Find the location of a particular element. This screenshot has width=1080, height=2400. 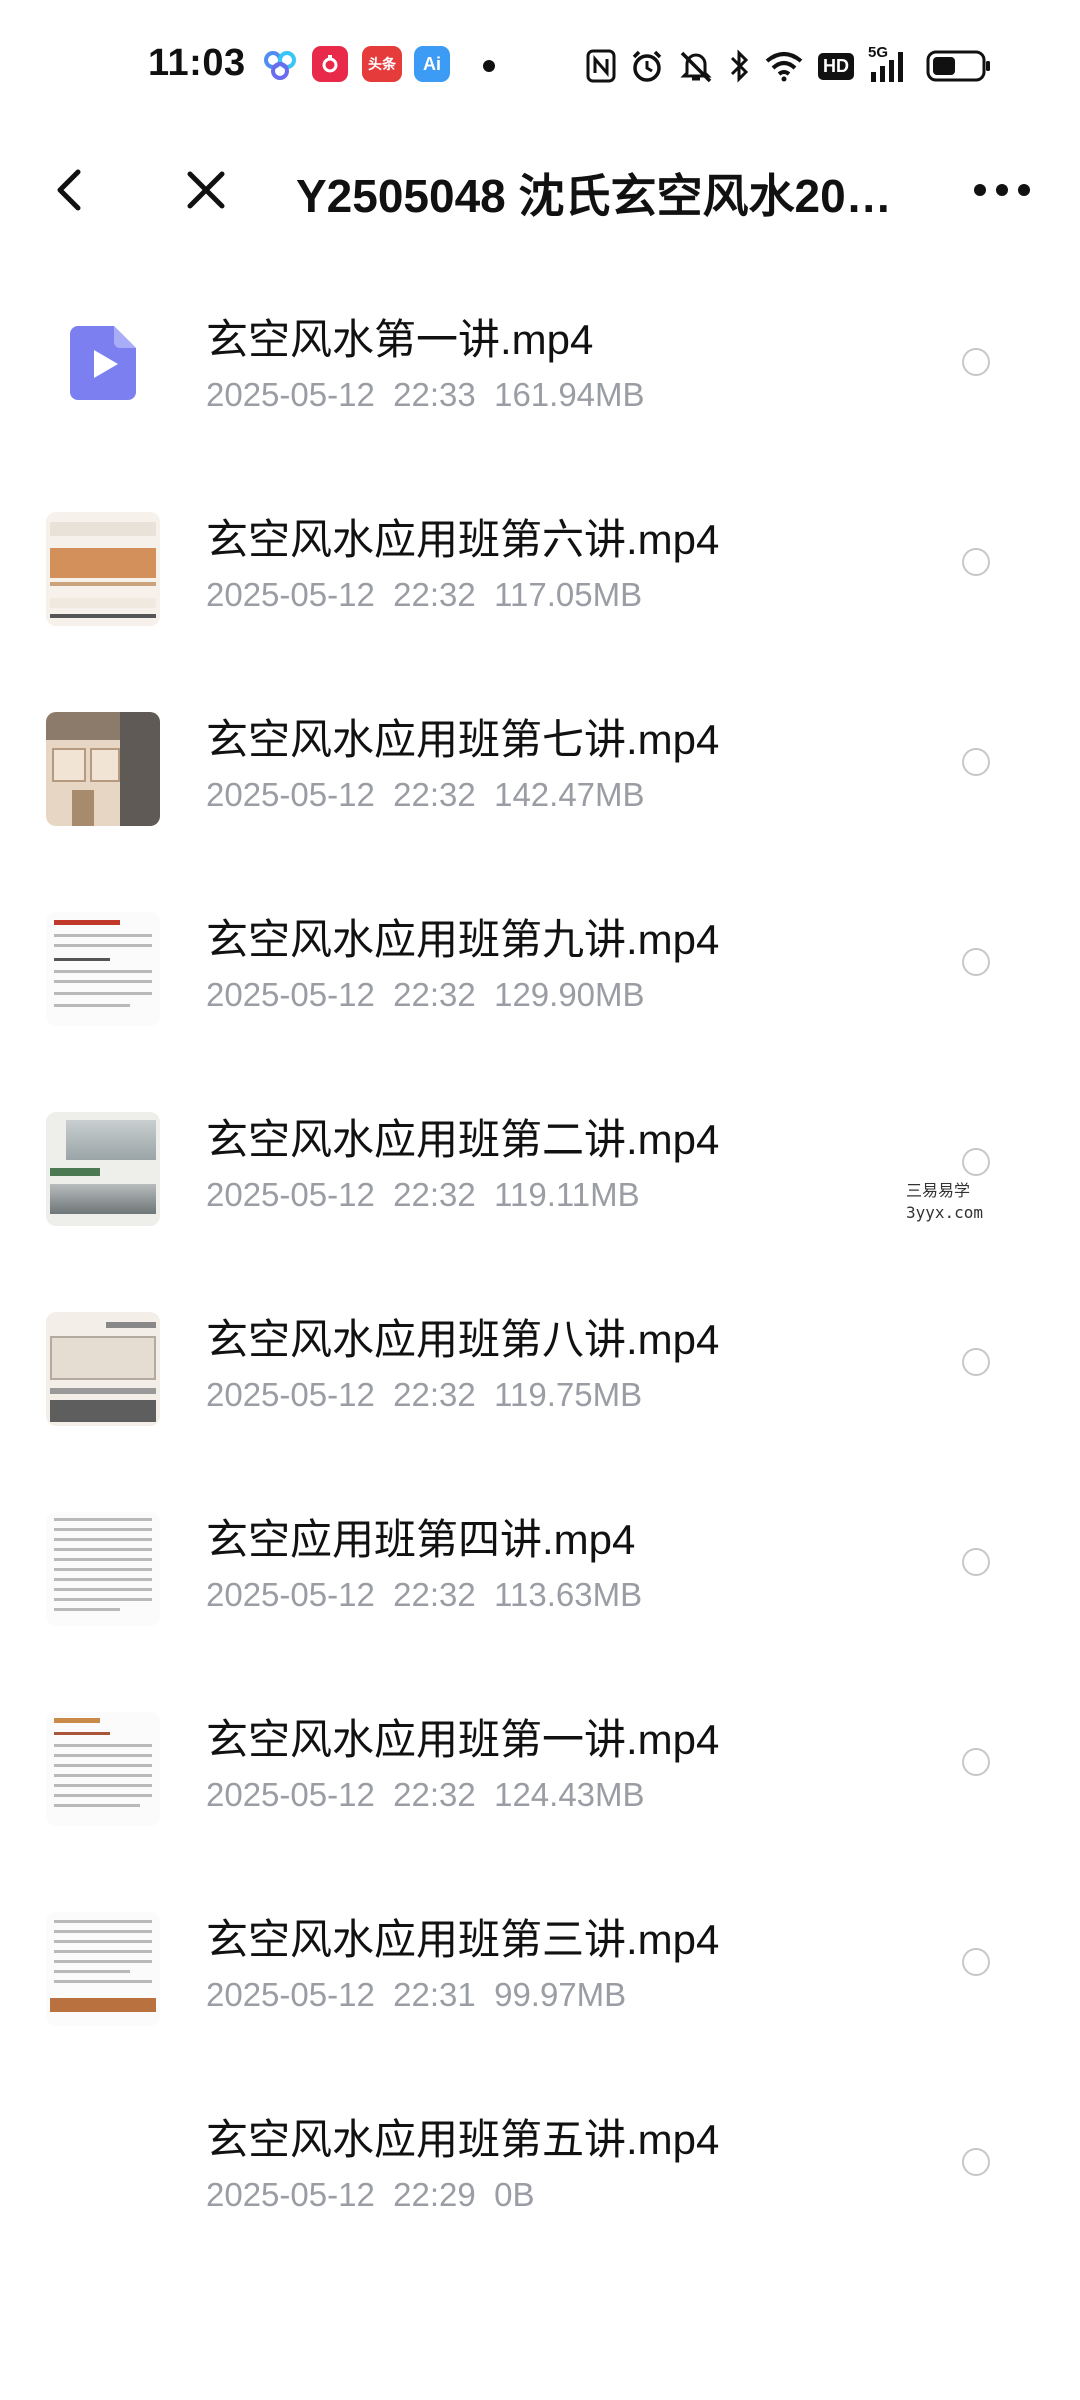

file-meta: 2025-05-12 22:32 124.43MB is located at coordinates (425, 1795).